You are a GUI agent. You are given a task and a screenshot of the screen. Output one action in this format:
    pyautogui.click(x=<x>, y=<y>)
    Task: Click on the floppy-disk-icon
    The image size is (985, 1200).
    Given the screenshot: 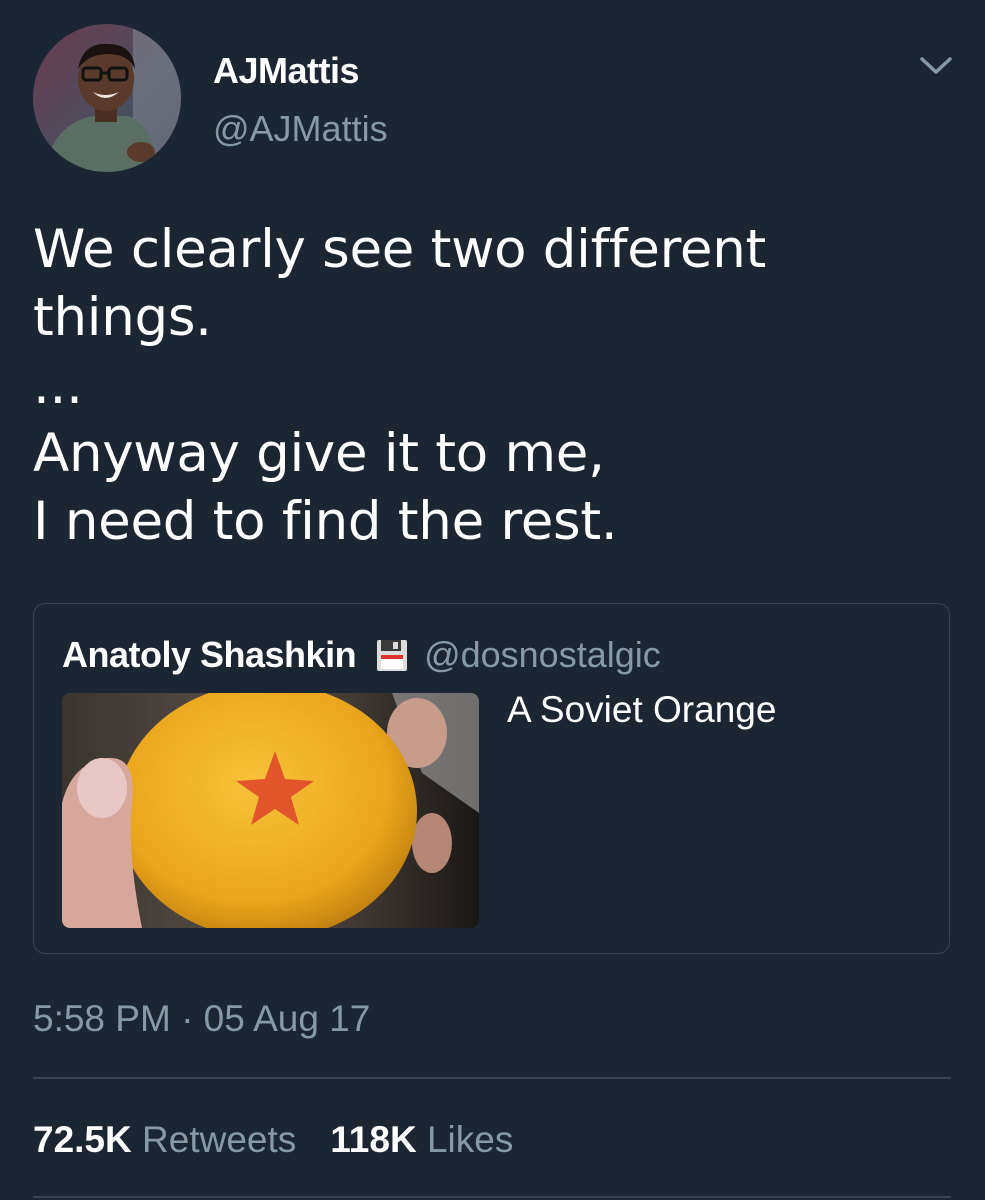 What is the action you would take?
    pyautogui.click(x=392, y=655)
    